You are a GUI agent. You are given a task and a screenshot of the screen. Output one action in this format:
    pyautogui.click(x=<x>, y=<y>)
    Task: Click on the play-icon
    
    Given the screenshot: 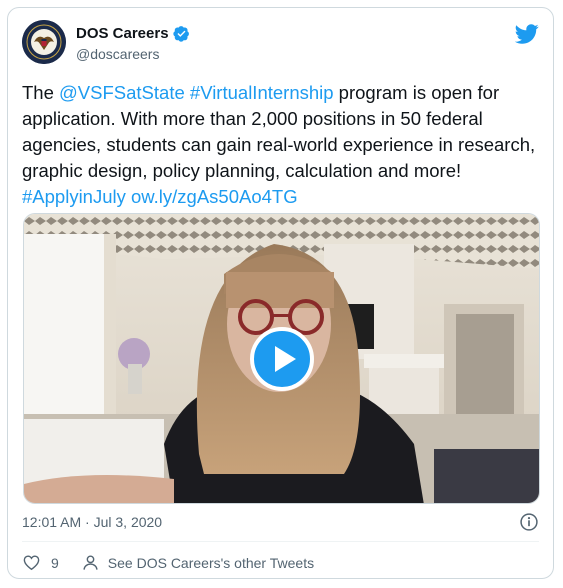 What is the action you would take?
    pyautogui.click(x=281, y=358)
    